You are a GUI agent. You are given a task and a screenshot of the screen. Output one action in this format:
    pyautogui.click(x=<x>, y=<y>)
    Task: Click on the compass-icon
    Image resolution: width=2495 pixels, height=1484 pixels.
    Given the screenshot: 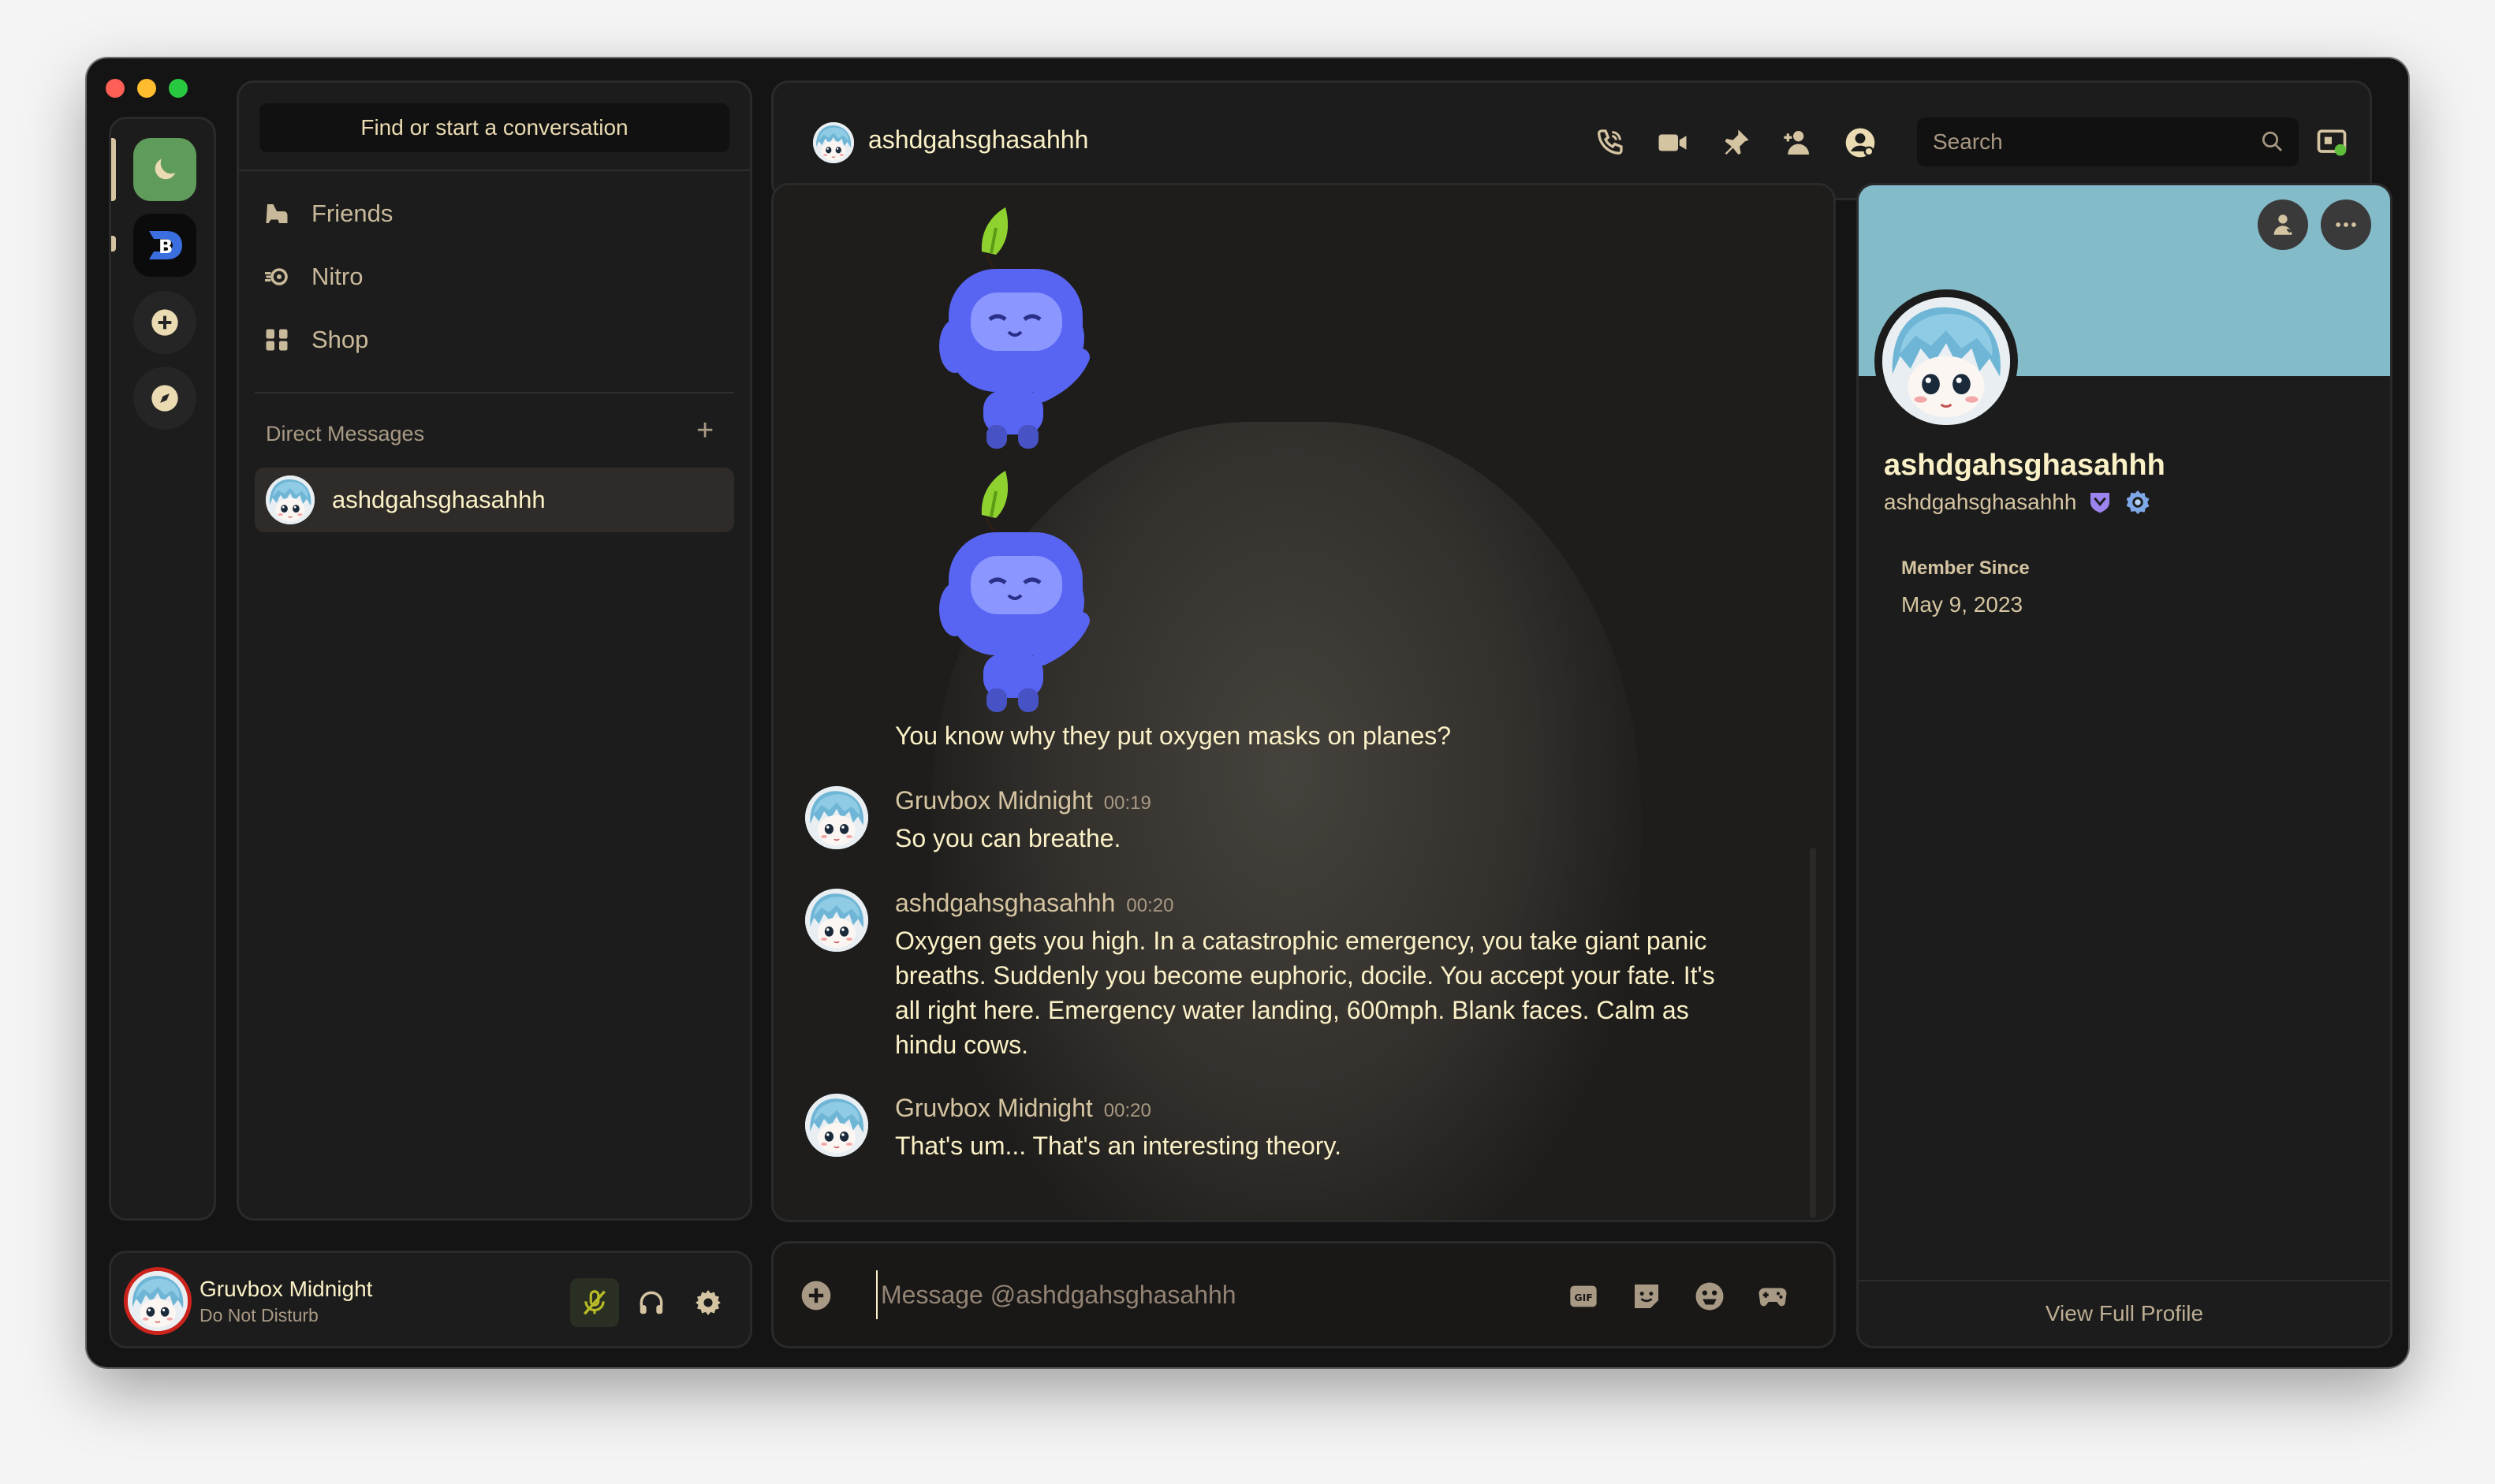 What is the action you would take?
    pyautogui.click(x=164, y=398)
    